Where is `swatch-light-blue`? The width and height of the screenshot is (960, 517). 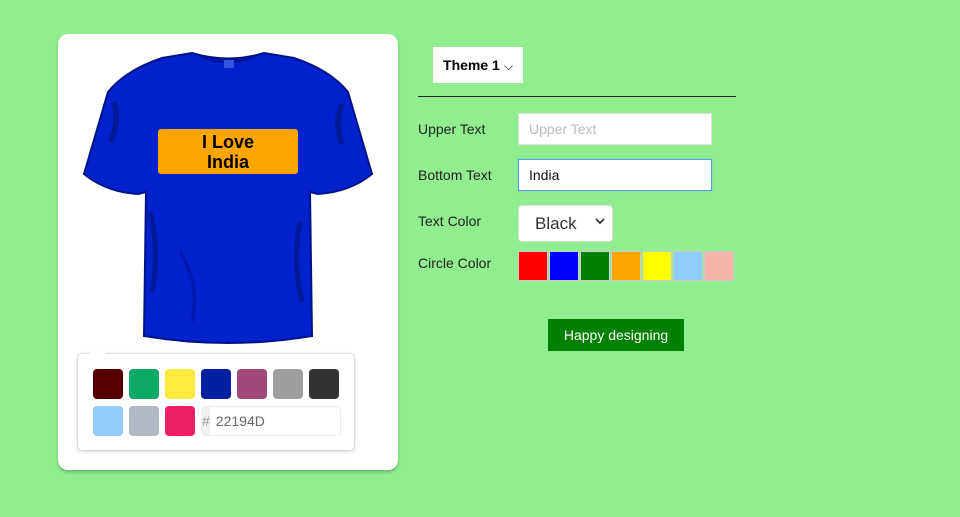 swatch-light-blue is located at coordinates (108, 421).